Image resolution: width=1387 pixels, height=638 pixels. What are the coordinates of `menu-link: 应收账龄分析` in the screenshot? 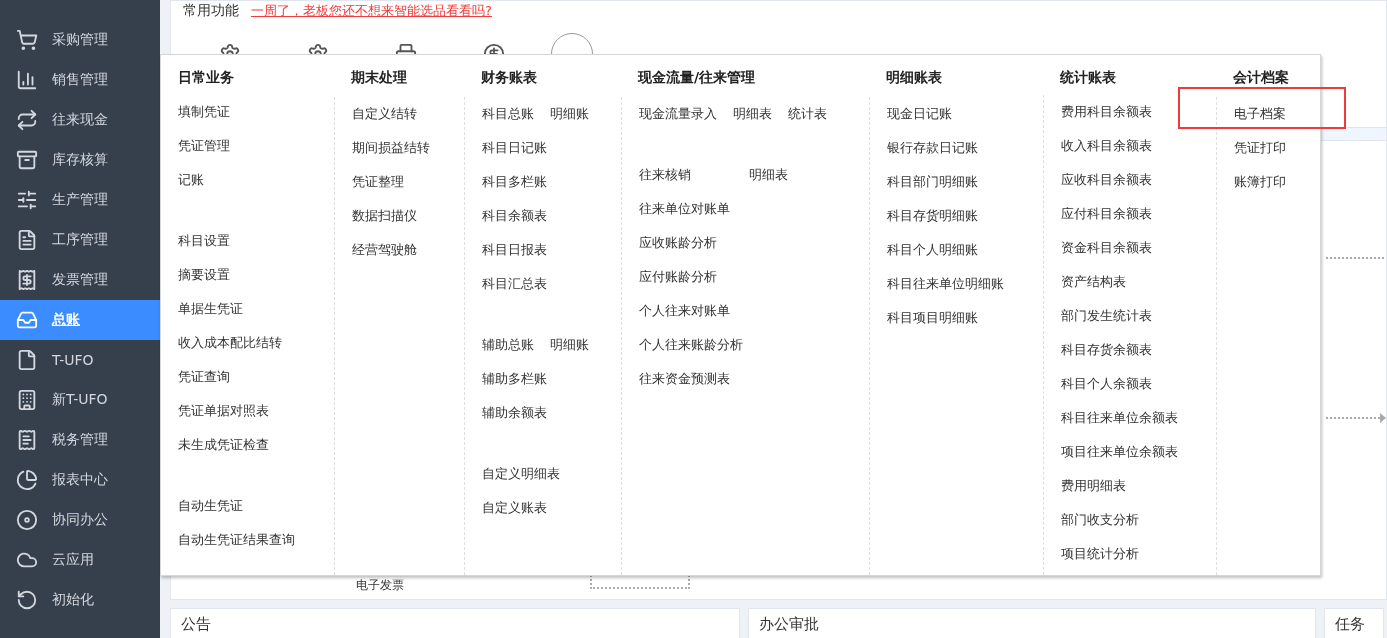 It's located at (678, 242).